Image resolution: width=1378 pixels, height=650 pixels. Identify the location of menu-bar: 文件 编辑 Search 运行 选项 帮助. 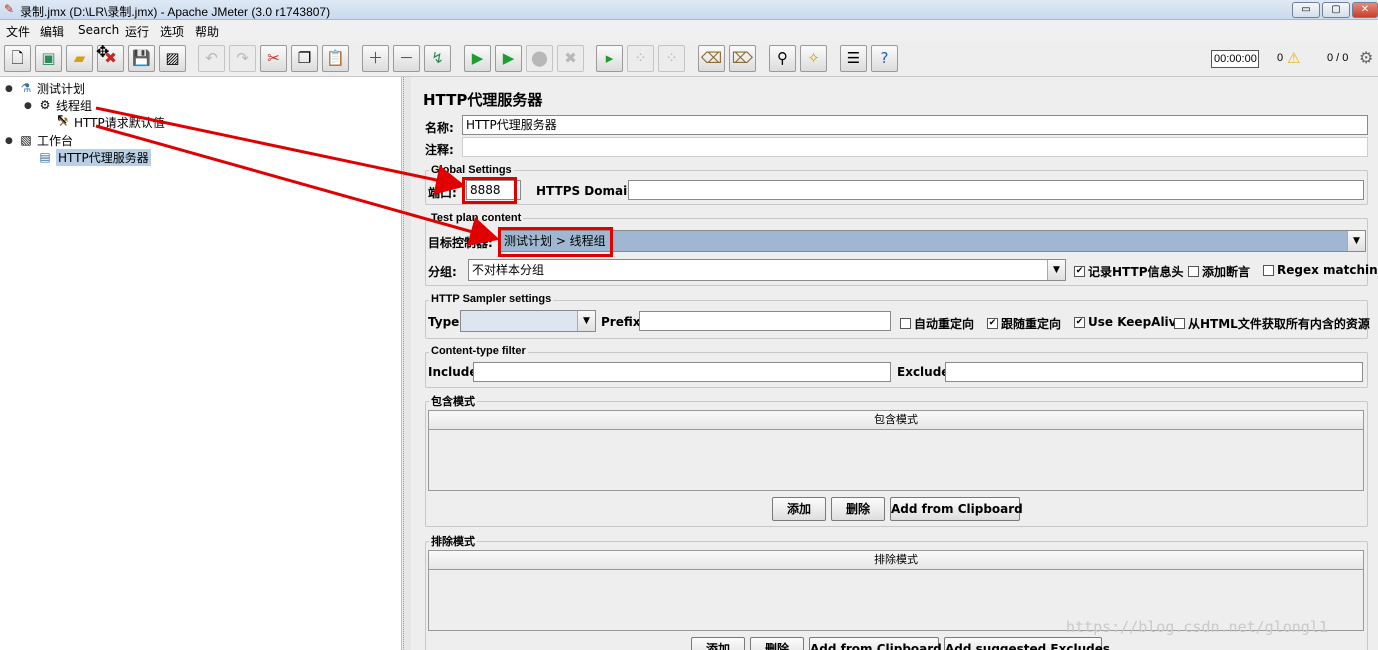
(689, 30).